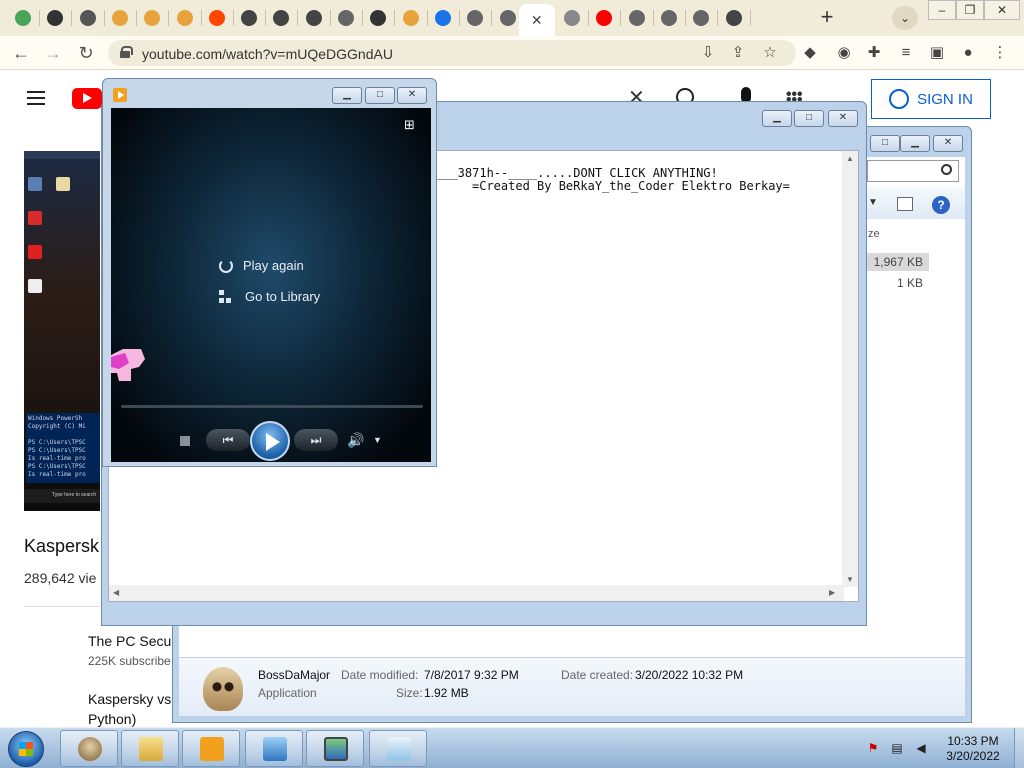  I want to click on previous-button: ⏮, so click(228, 440).